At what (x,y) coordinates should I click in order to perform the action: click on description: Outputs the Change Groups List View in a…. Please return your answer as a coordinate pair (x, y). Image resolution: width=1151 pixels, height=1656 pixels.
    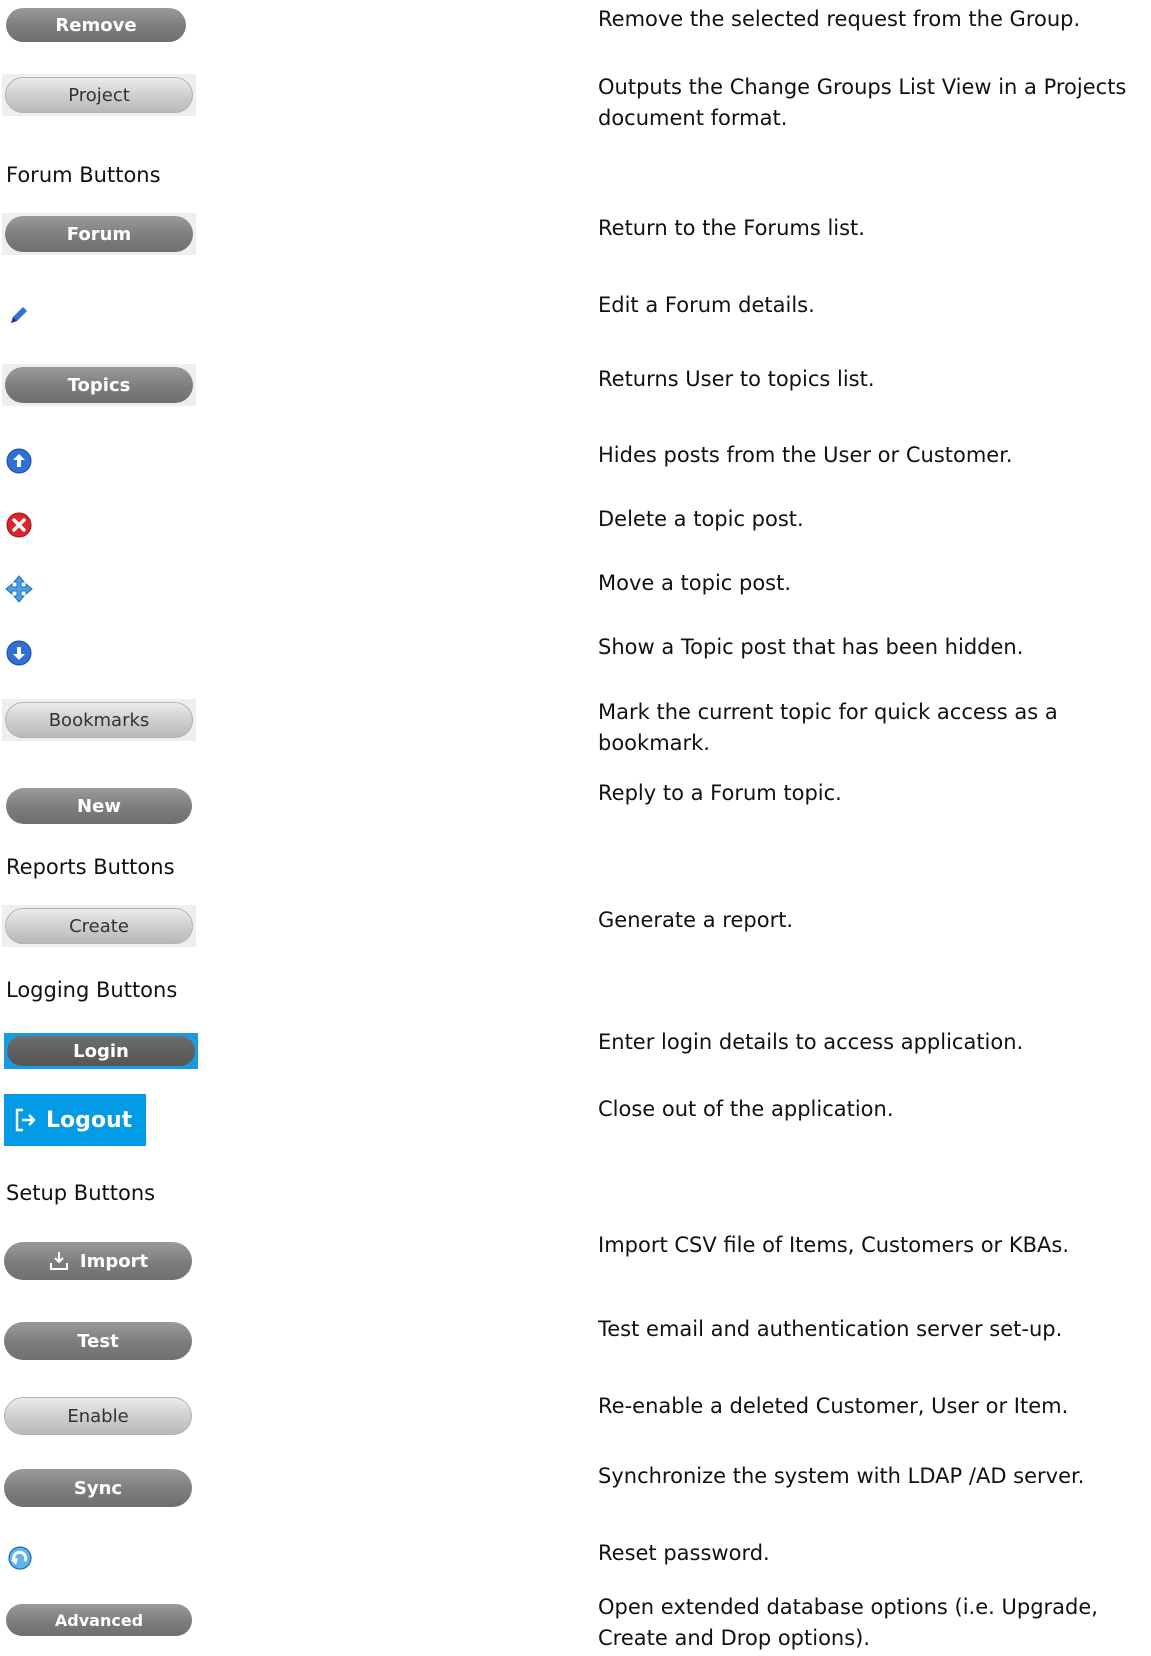
    Looking at the image, I should click on (862, 102).